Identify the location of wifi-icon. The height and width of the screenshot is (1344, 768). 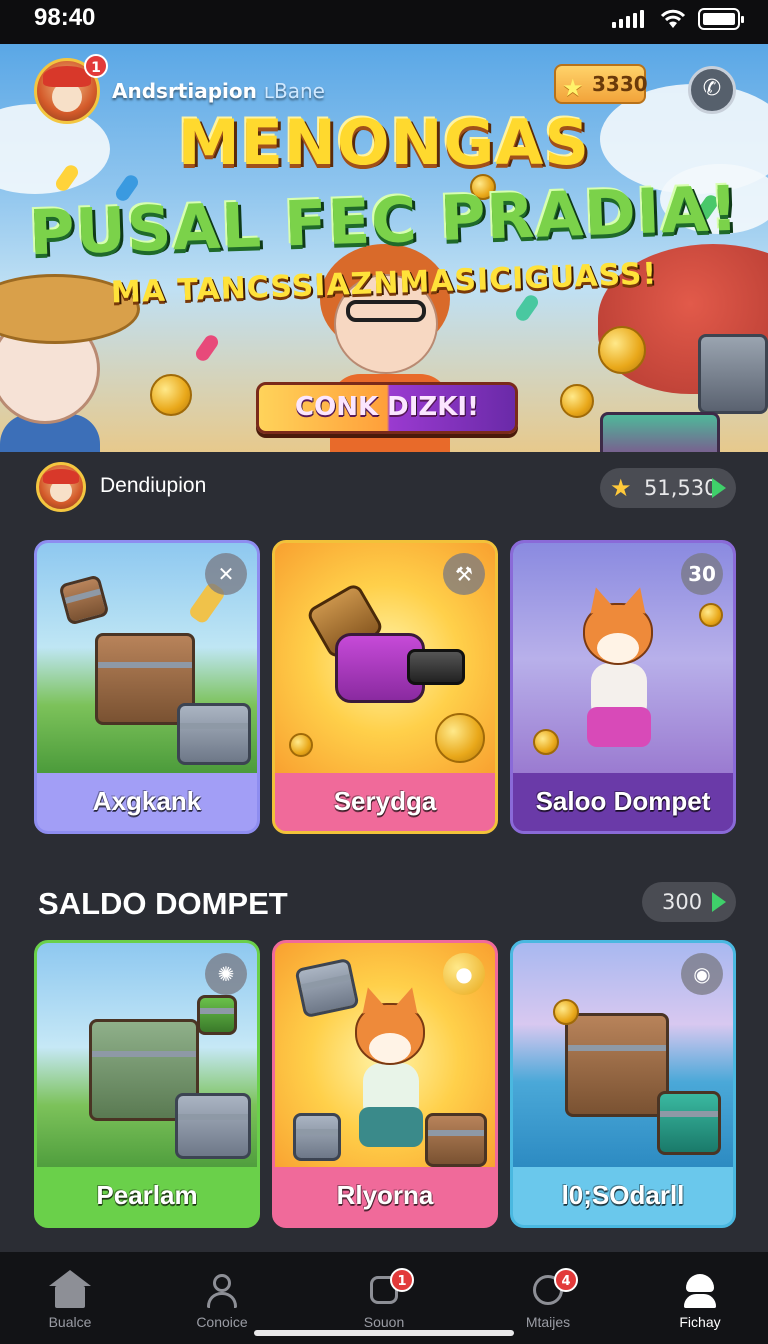
(673, 18).